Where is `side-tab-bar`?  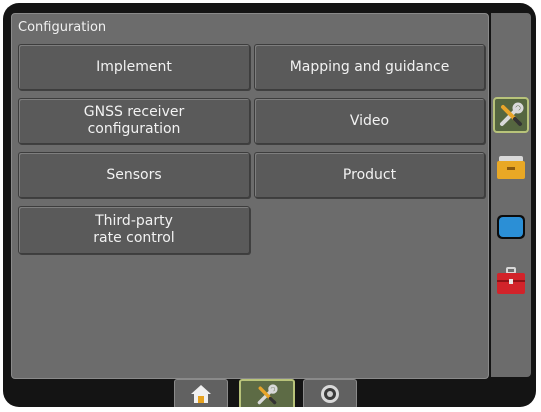
side-tab-bar is located at coordinates (511, 195).